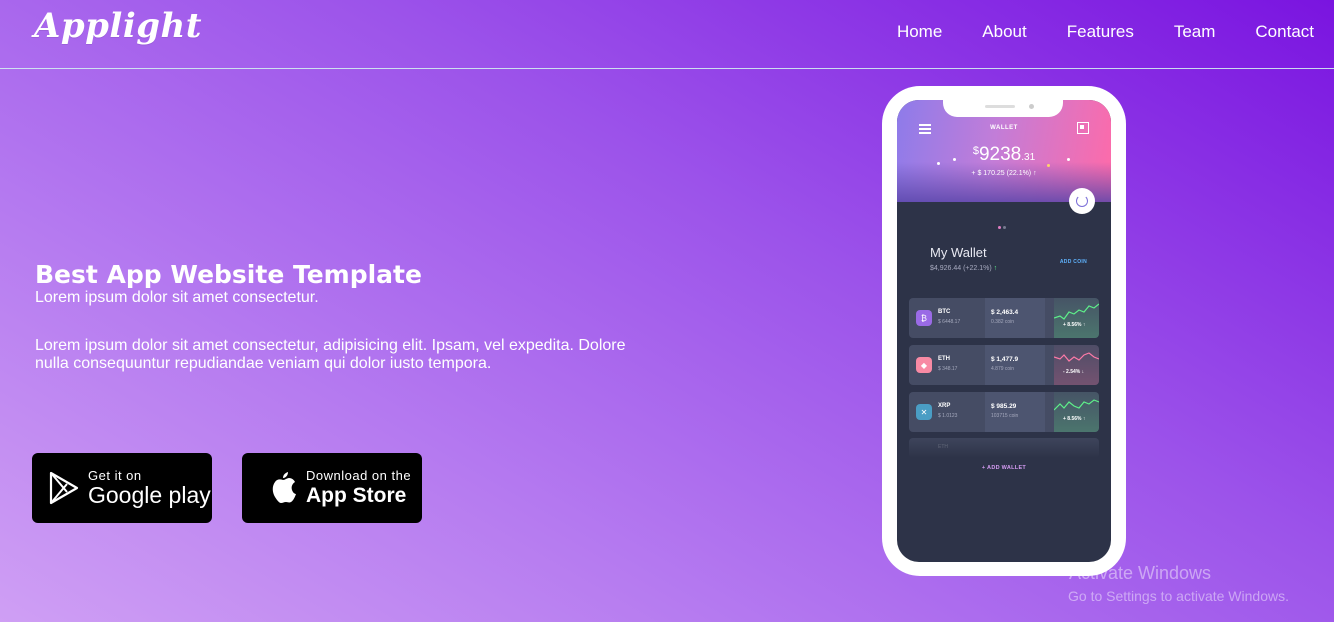 The width and height of the screenshot is (1334, 622). I want to click on hero-subtitle: Lorem ipsum dolor sit amet consectetur., so click(177, 297).